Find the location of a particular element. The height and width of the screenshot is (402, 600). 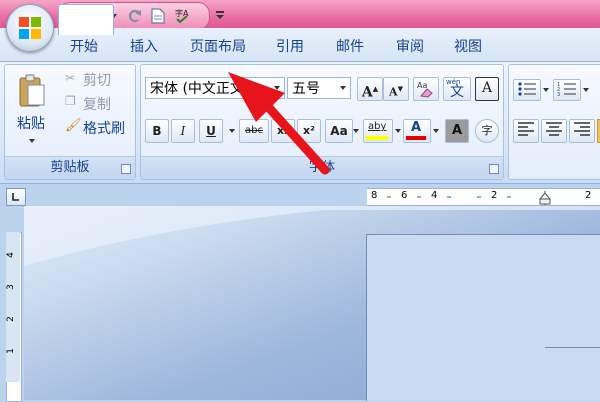

char-shading-button: A is located at coordinates (457, 131).